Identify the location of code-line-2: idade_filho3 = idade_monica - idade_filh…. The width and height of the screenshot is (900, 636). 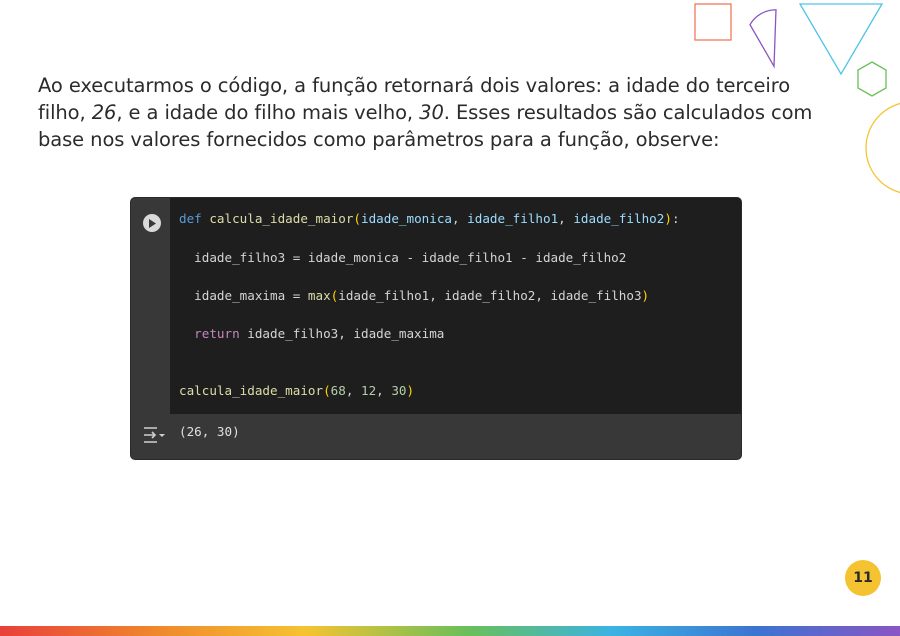
(403, 257).